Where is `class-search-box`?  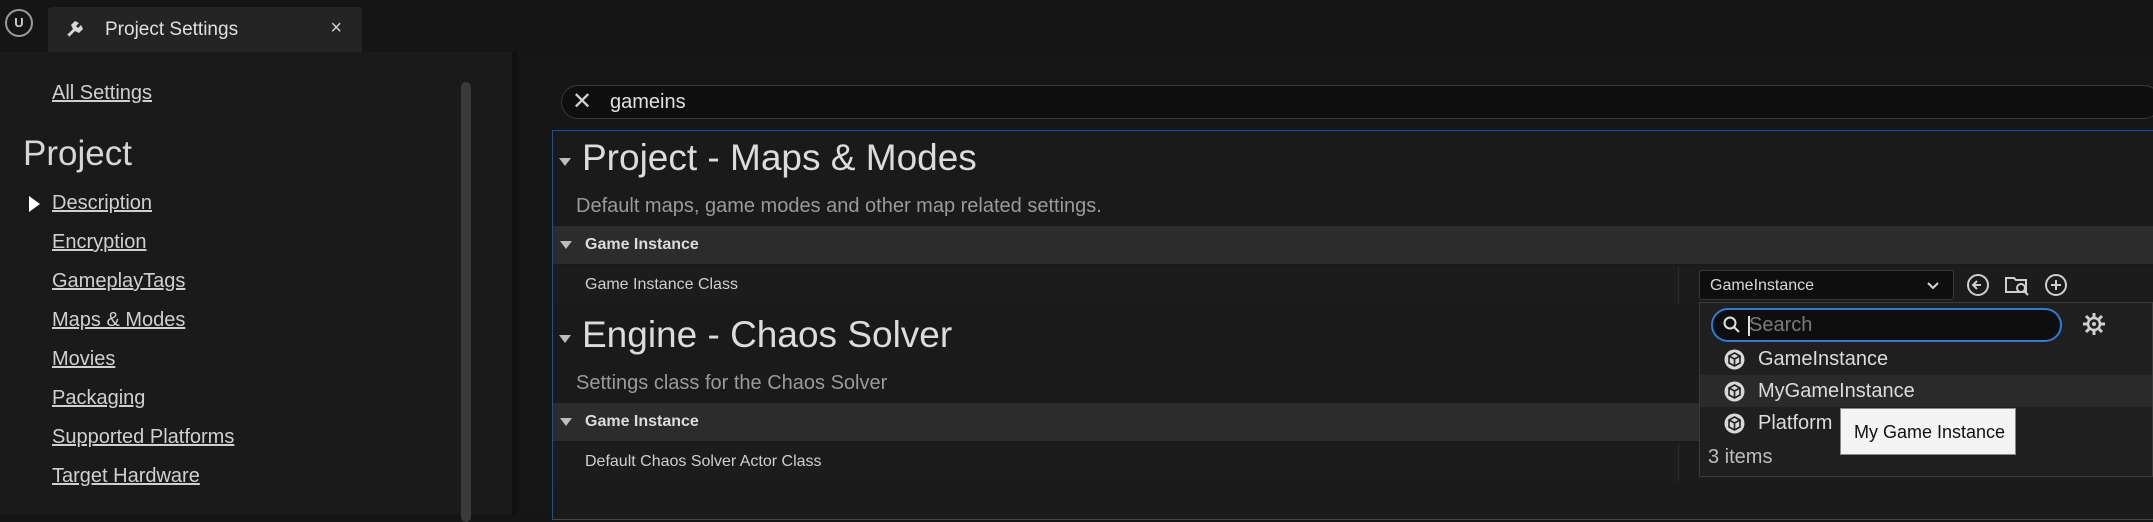
class-search-box is located at coordinates (1886, 325).